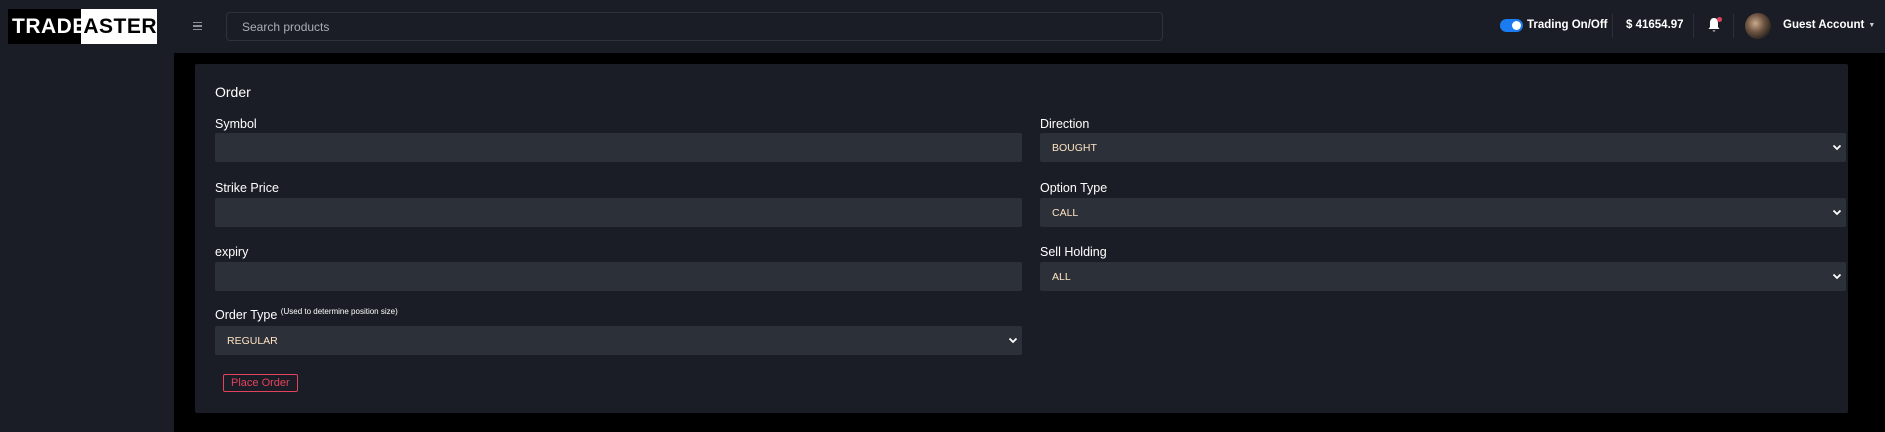 The height and width of the screenshot is (432, 1885). What do you see at coordinates (252, 340) in the screenshot?
I see `order-type-selected: REGULAR` at bounding box center [252, 340].